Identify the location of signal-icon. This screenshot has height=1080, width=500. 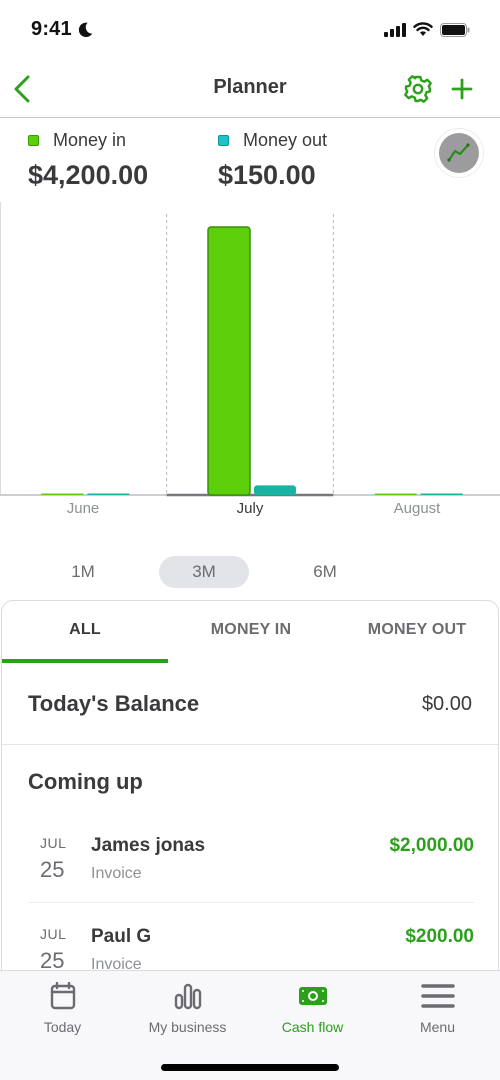
(395, 29).